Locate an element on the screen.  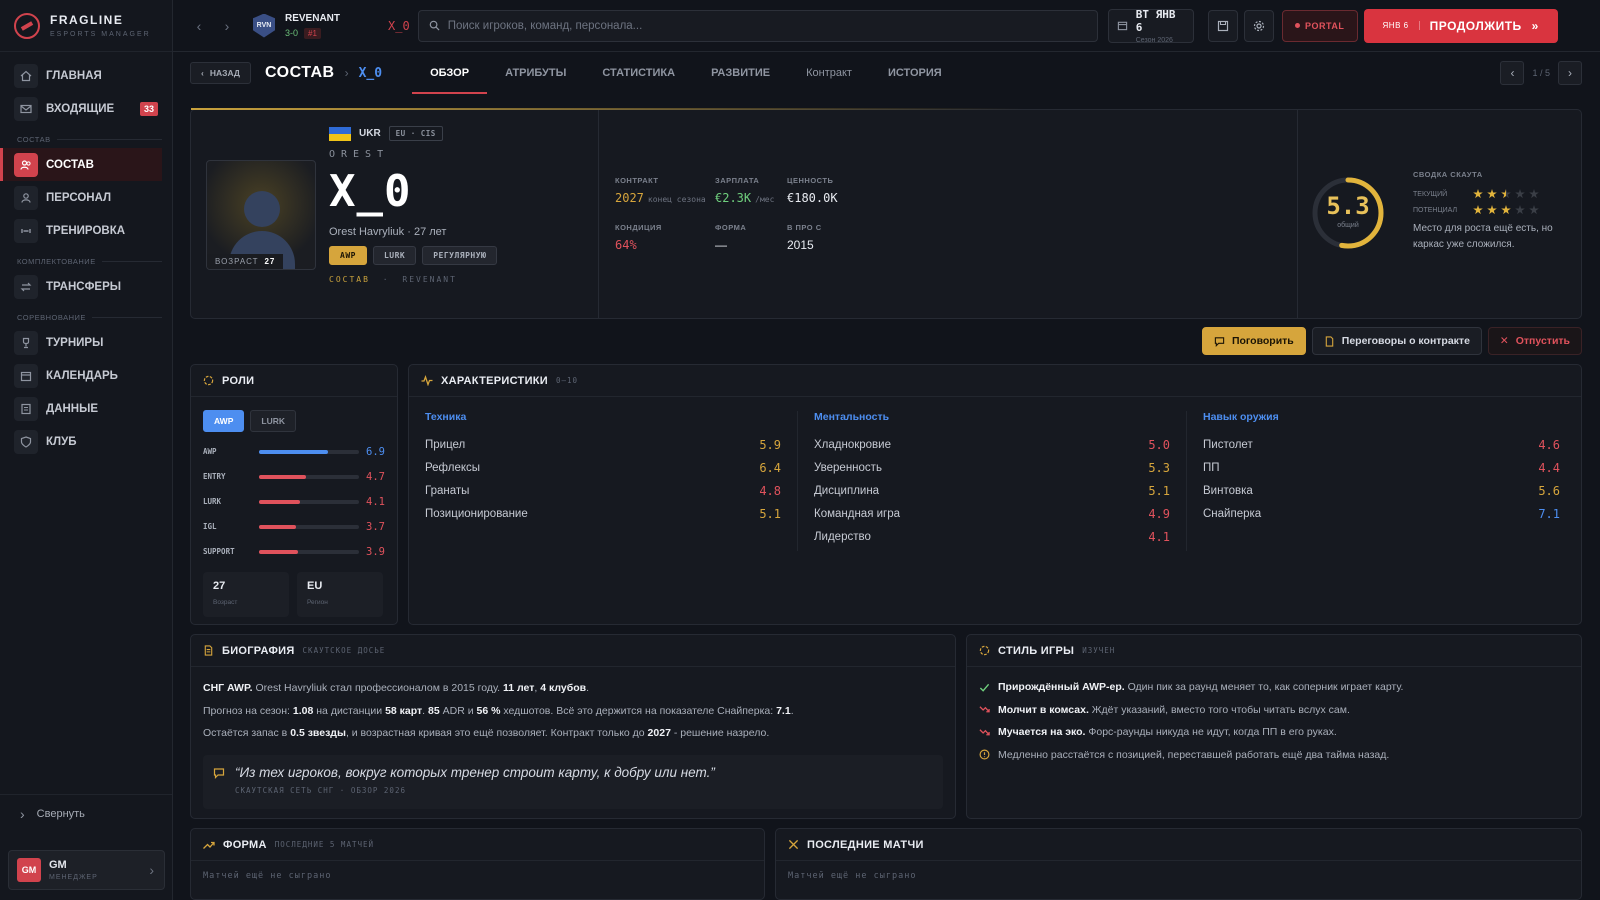
tab-overview: ОБЗОР is located at coordinates (450, 73).